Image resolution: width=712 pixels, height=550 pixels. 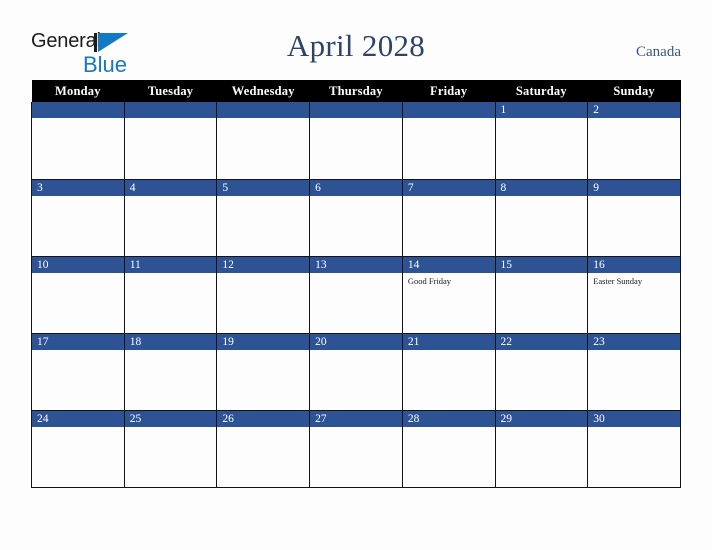 What do you see at coordinates (634, 187) in the screenshot?
I see `day-number: 9` at bounding box center [634, 187].